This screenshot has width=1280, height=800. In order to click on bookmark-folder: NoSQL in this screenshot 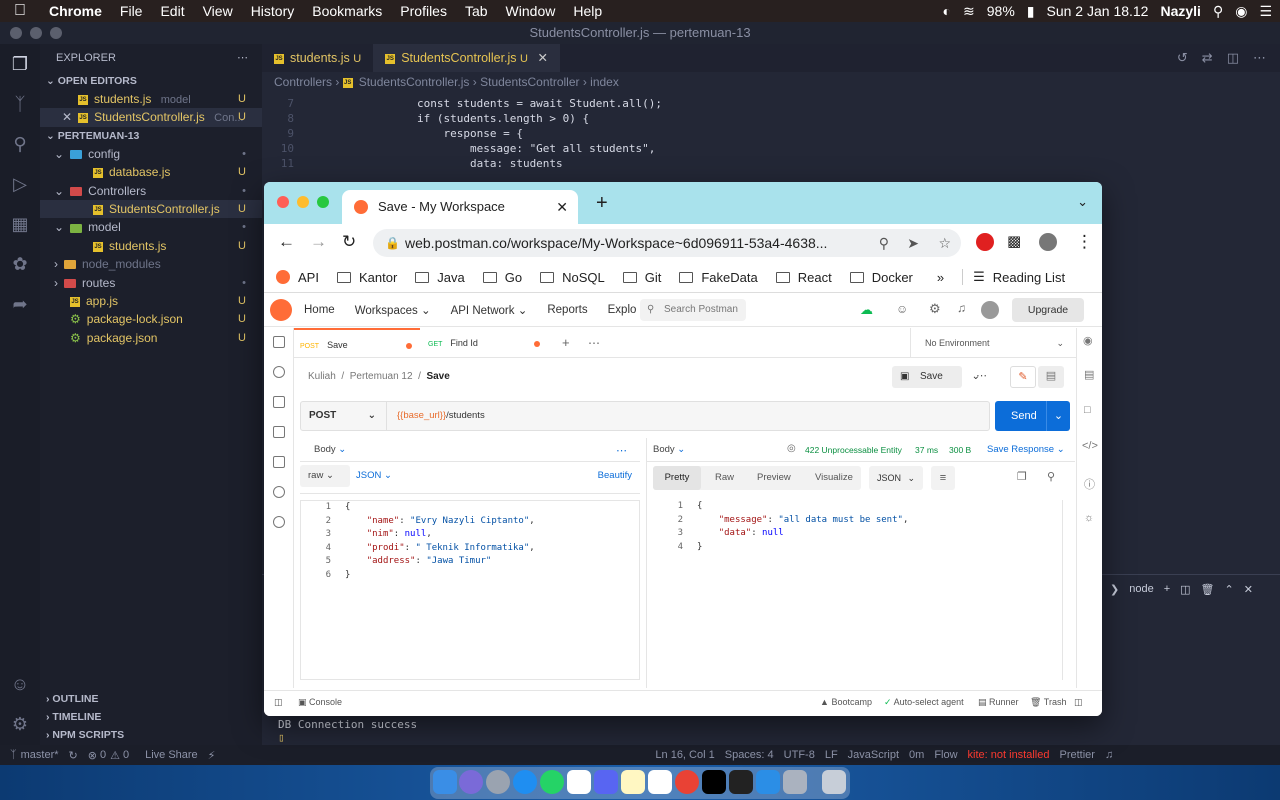, I will do `click(572, 277)`.